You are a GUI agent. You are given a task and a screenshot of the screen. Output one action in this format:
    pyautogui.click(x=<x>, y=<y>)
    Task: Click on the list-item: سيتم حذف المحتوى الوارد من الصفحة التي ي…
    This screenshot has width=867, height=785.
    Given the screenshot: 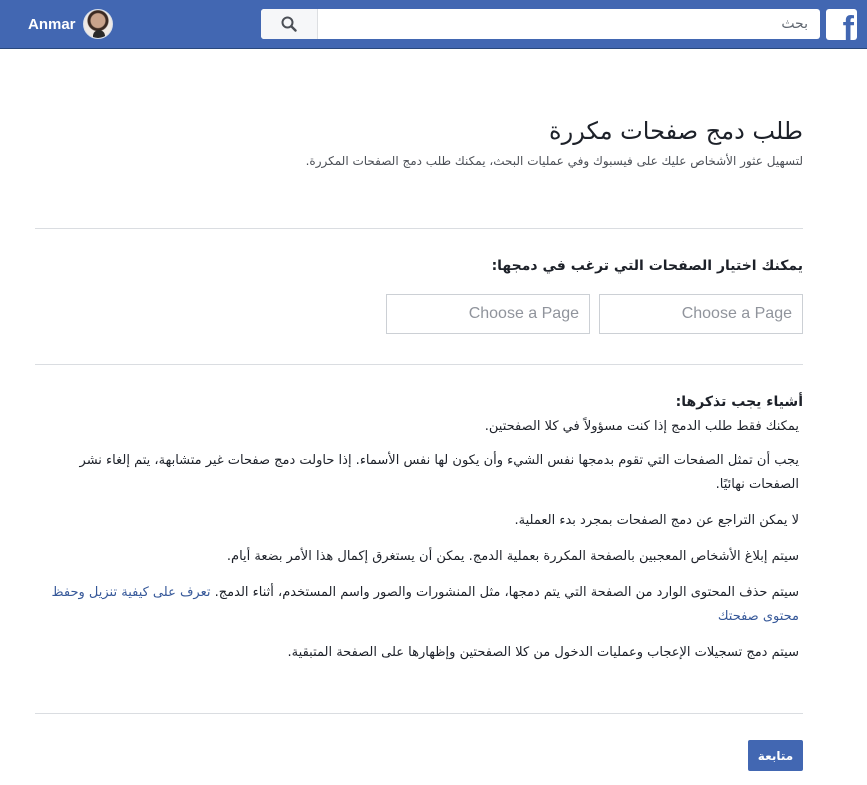 What is the action you would take?
    pyautogui.click(x=419, y=605)
    